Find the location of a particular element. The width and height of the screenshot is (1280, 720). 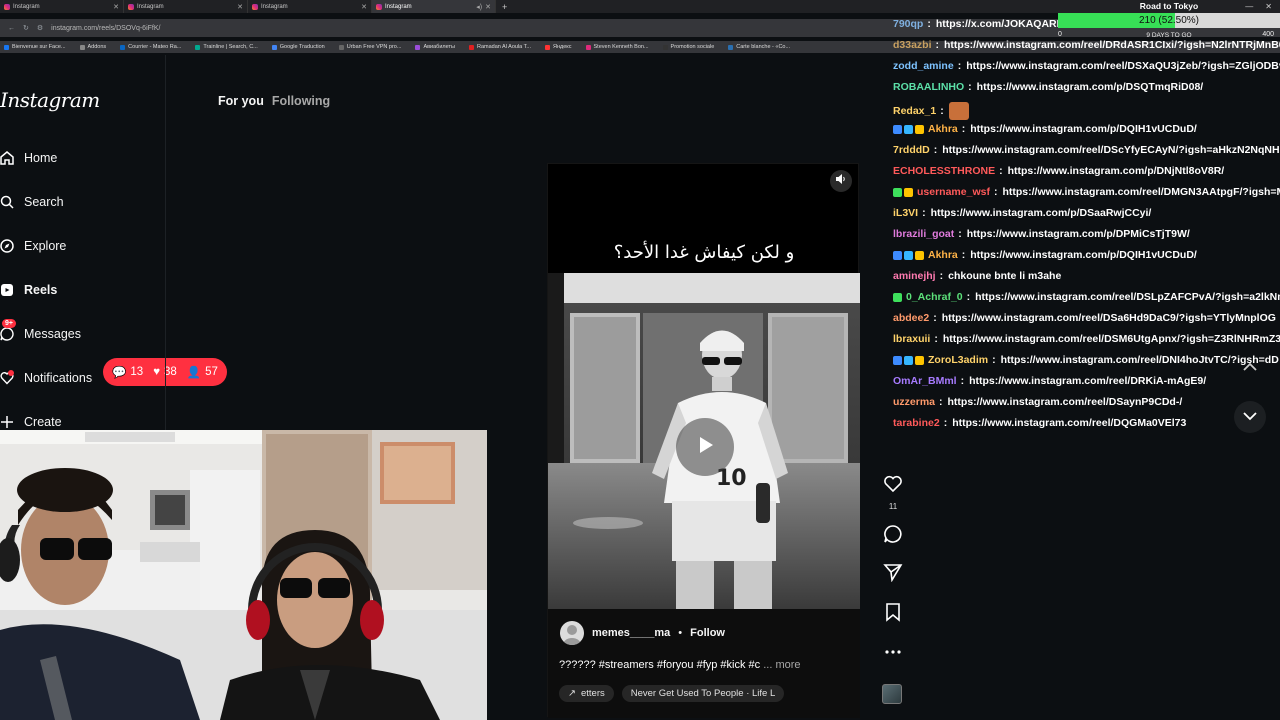

bookmark-item: Авиабилеты is located at coordinates (435, 47).